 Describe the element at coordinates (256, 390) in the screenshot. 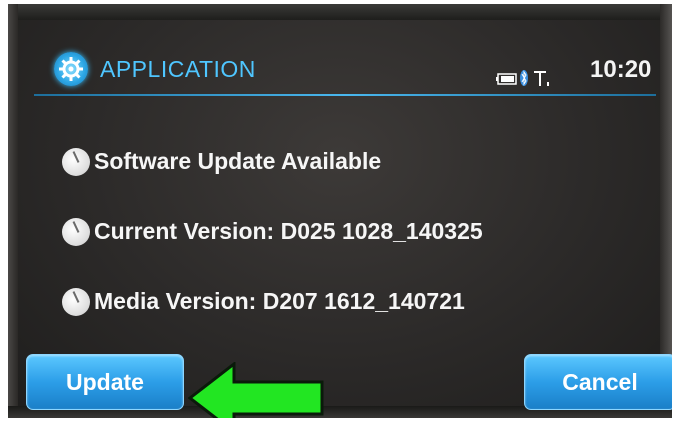

I see `green-arrow-icon` at that location.